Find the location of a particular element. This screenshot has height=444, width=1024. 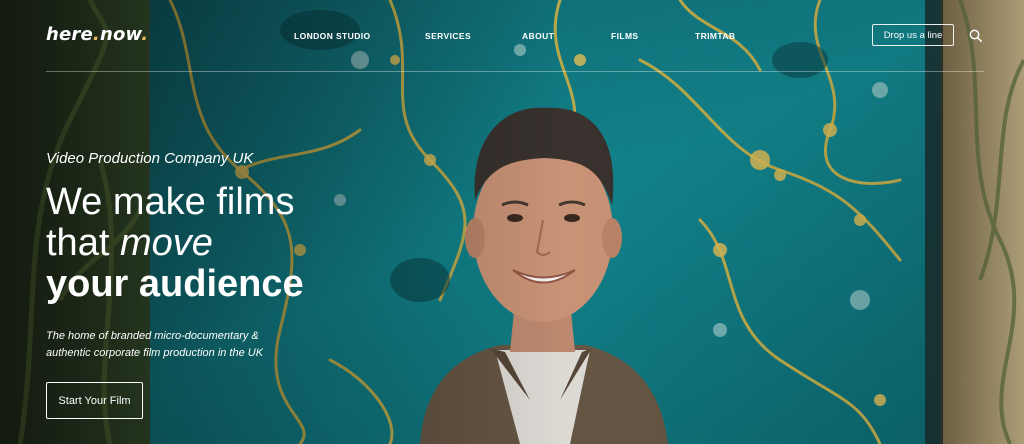

hero-headline: We make films that move your audience is located at coordinates (175, 243).